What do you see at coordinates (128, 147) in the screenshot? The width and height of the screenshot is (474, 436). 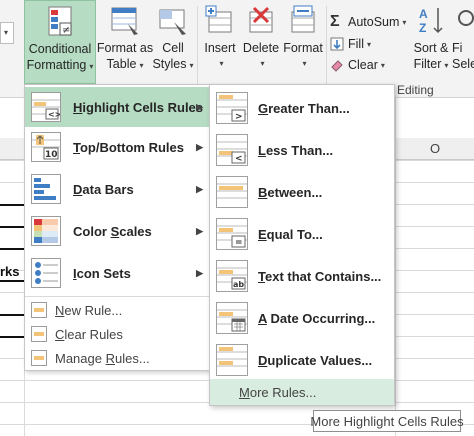 I see `menu-top-bottom-rules-label: Top/Bottom Rules` at bounding box center [128, 147].